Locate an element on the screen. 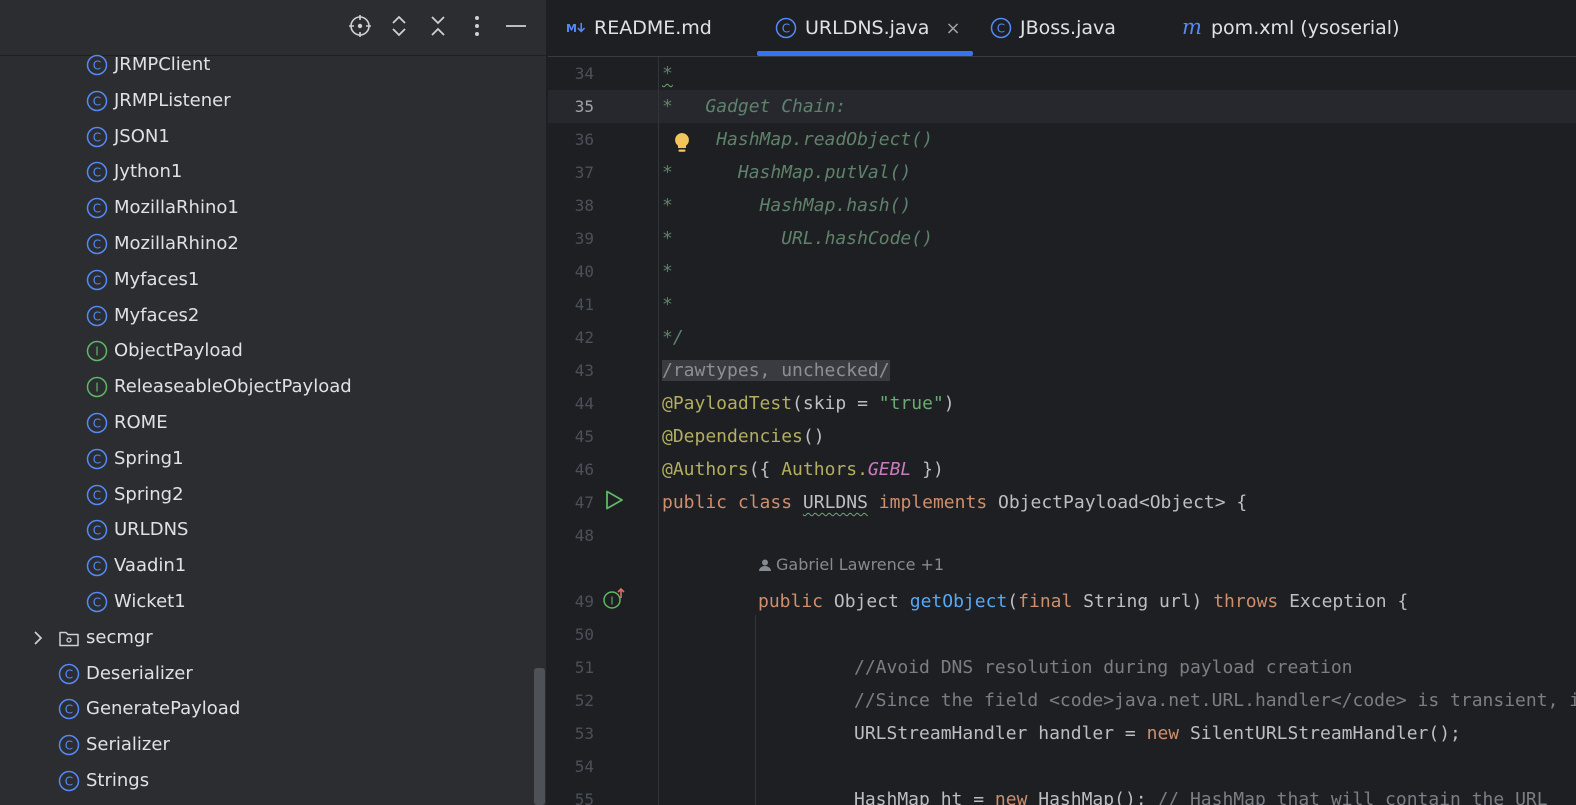  tree-item-row: C URLDNS is located at coordinates (266, 530).